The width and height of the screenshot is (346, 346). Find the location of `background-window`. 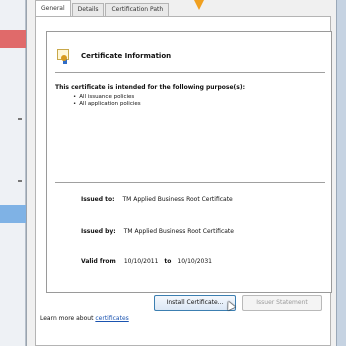

background-window is located at coordinates (13, 173).